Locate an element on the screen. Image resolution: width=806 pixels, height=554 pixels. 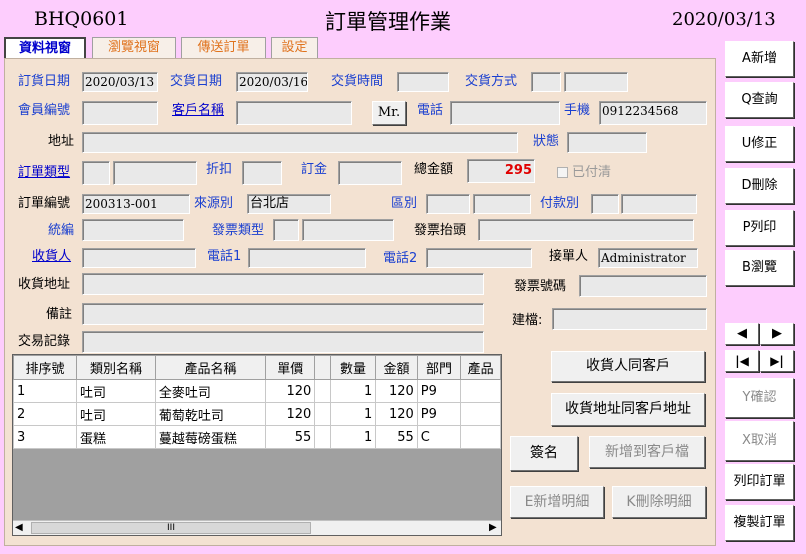
tax-id-field is located at coordinates (133, 230).